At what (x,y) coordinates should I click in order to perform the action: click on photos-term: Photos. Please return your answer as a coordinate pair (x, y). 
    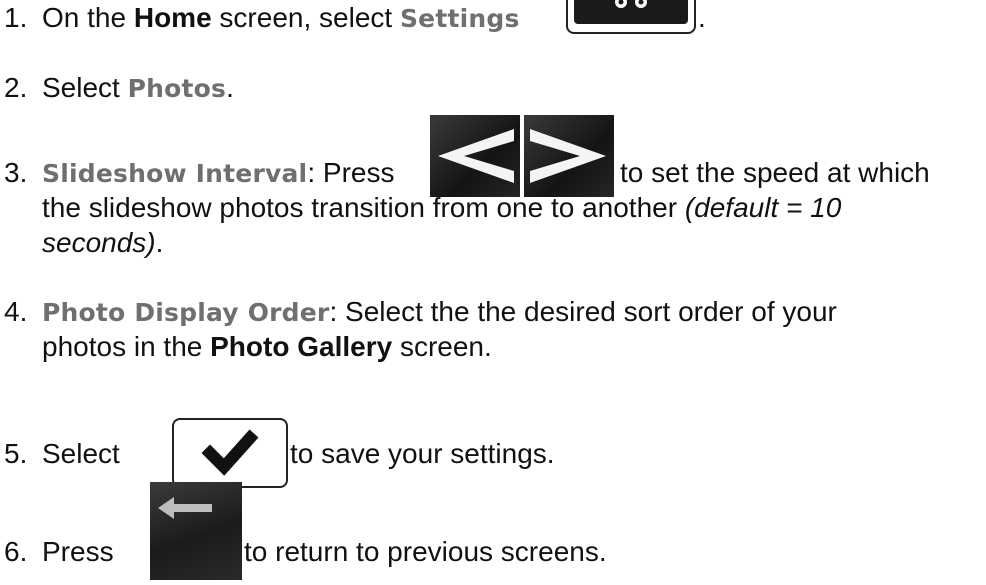
    Looking at the image, I should click on (177, 88).